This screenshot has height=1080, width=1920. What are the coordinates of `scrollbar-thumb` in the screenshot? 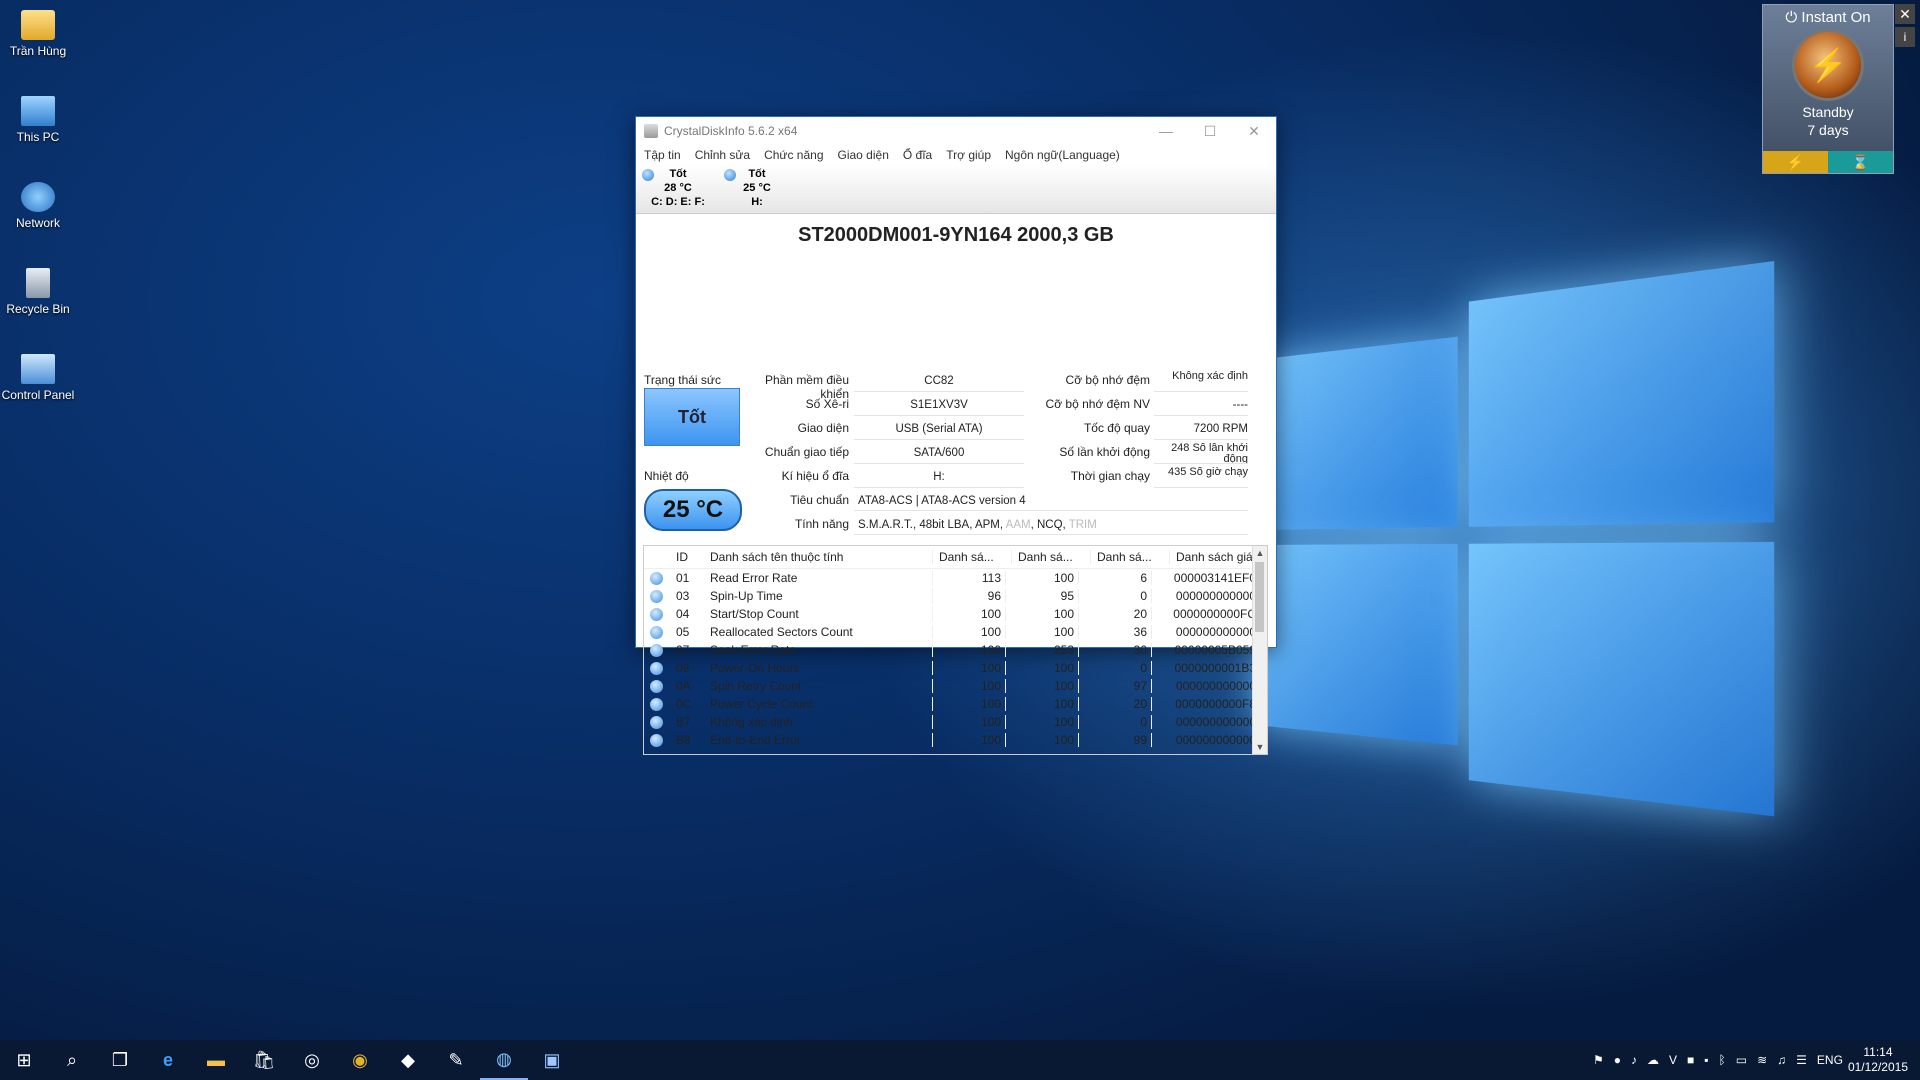 It's located at (1259, 597).